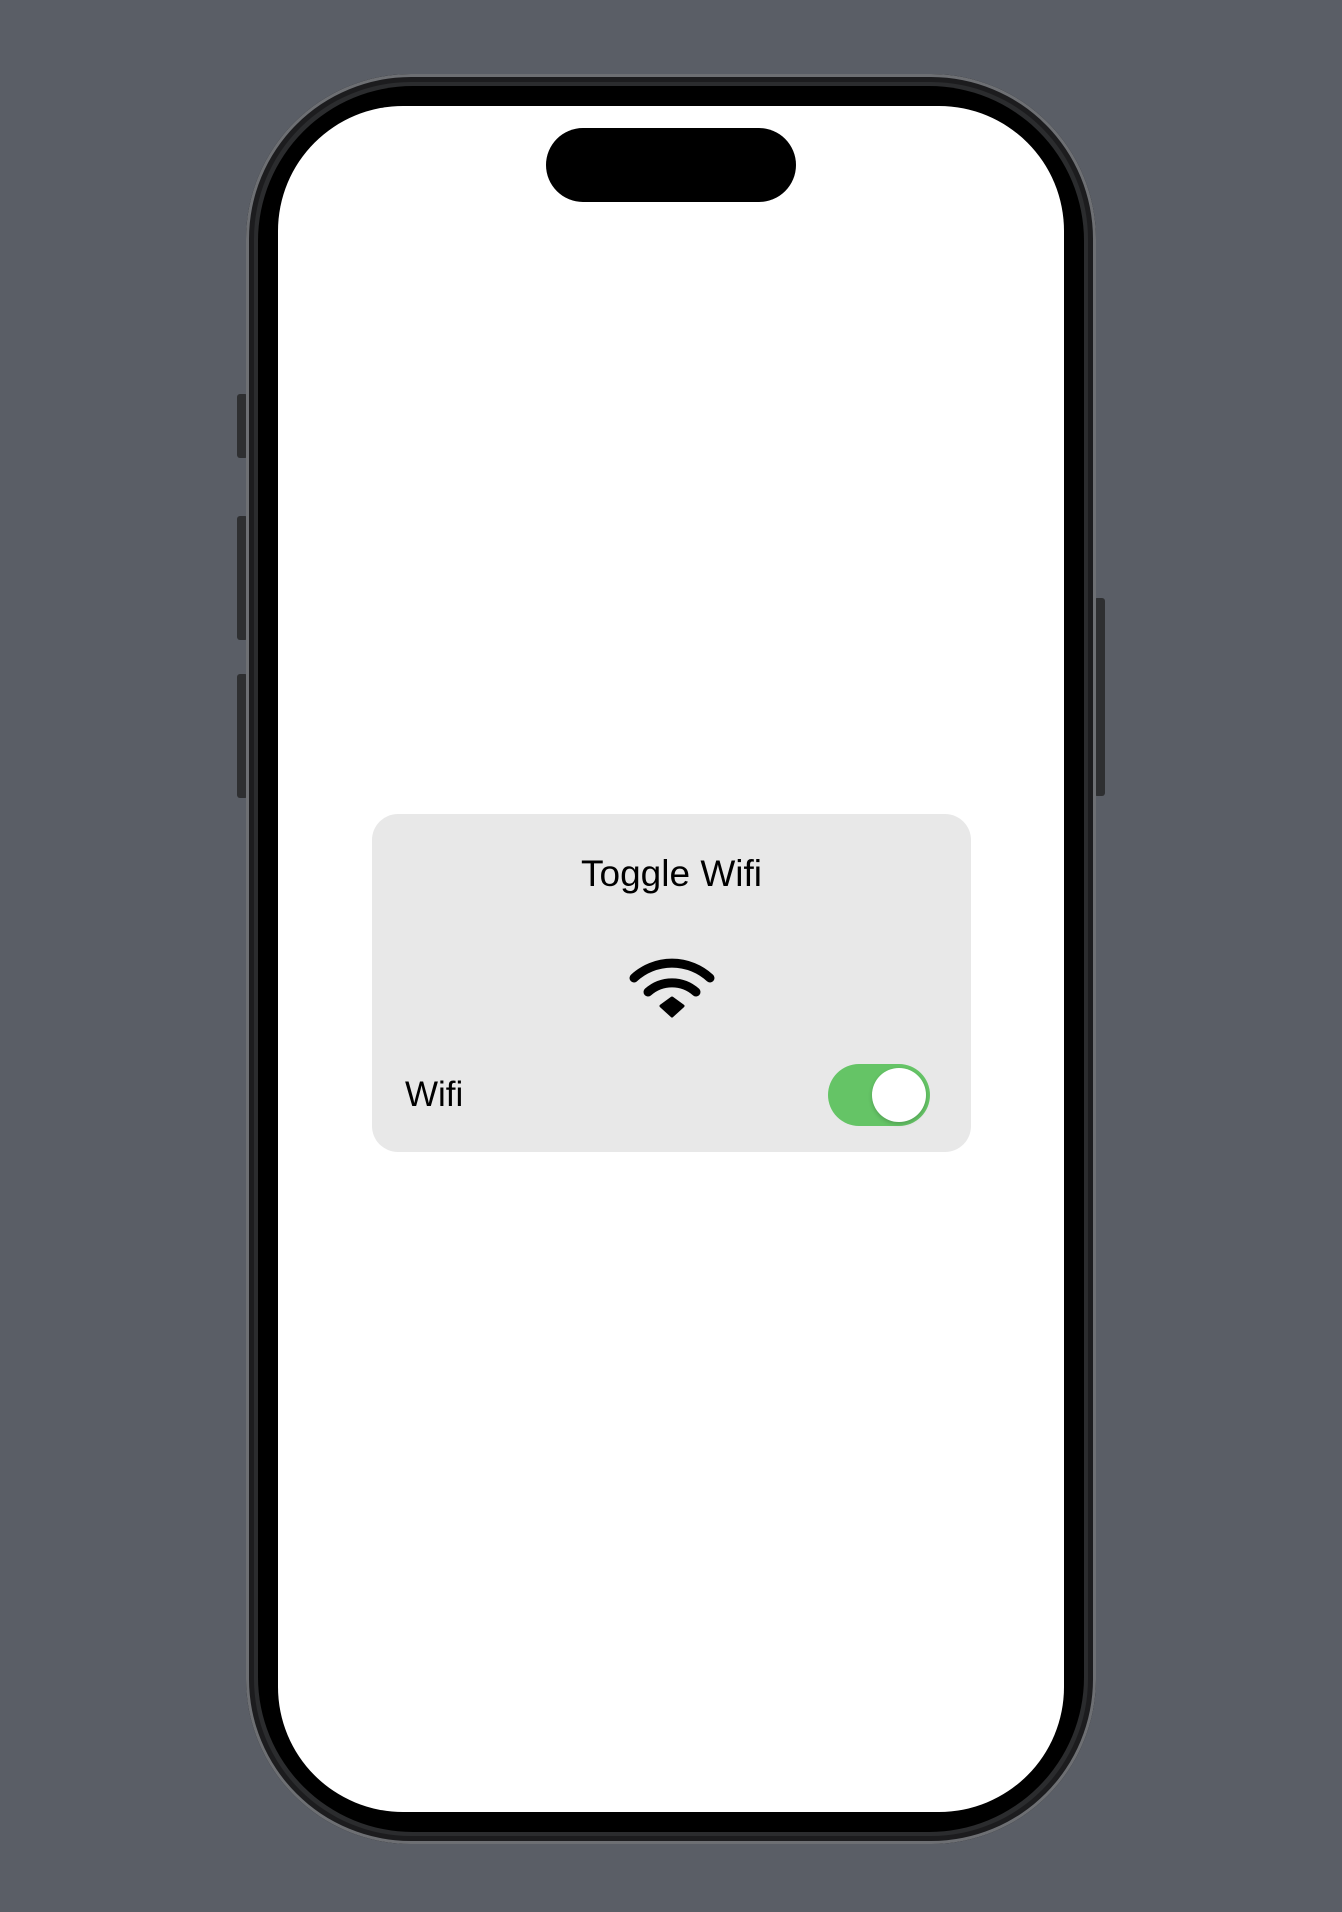  I want to click on wifi-row-label: Wifi, so click(434, 1094).